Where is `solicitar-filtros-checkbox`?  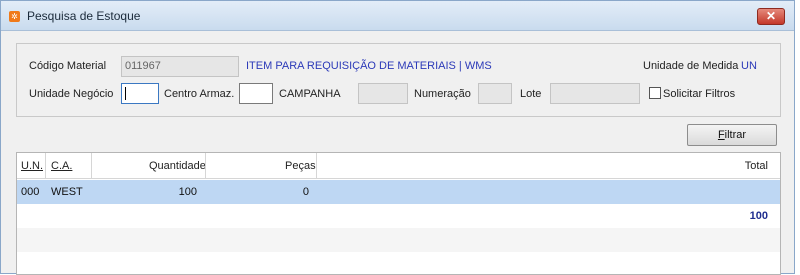 solicitar-filtros-checkbox is located at coordinates (655, 93).